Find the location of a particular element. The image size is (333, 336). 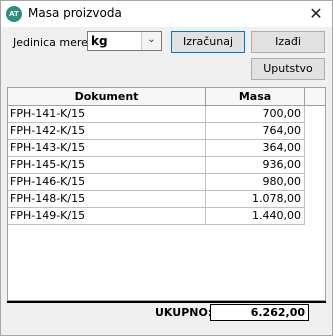

cell-mass: 764,00 is located at coordinates (255, 131).